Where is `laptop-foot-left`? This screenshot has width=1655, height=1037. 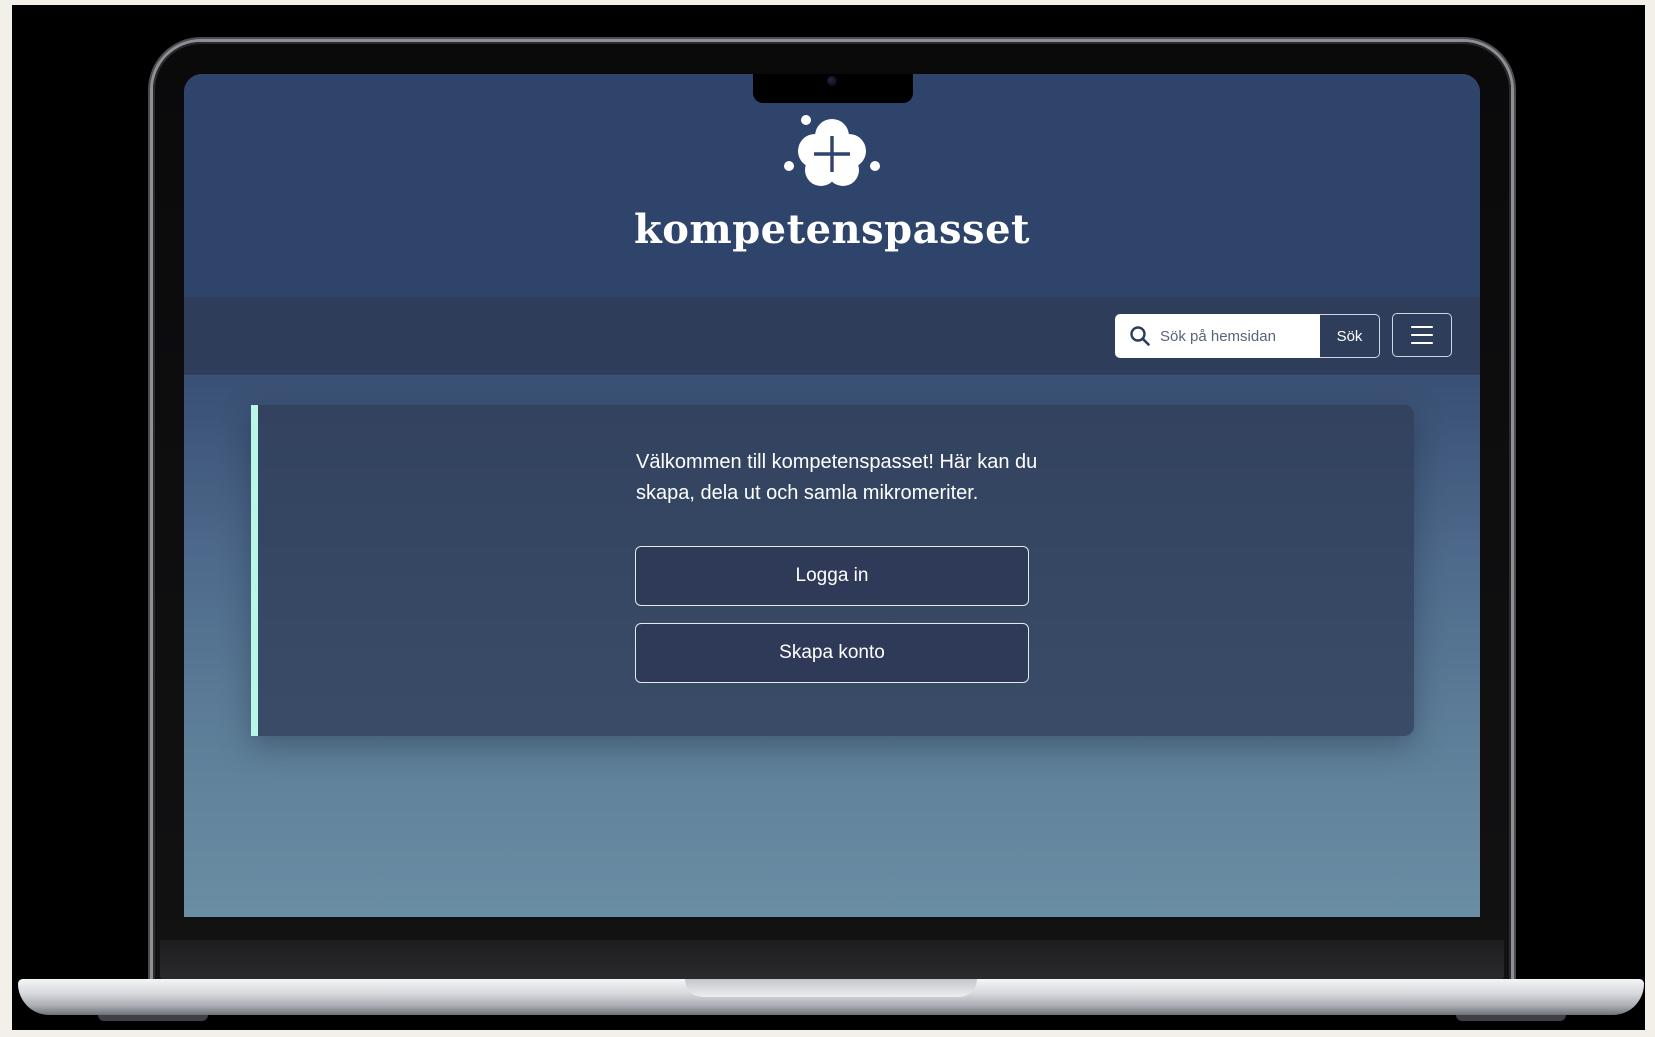 laptop-foot-left is located at coordinates (153, 1018).